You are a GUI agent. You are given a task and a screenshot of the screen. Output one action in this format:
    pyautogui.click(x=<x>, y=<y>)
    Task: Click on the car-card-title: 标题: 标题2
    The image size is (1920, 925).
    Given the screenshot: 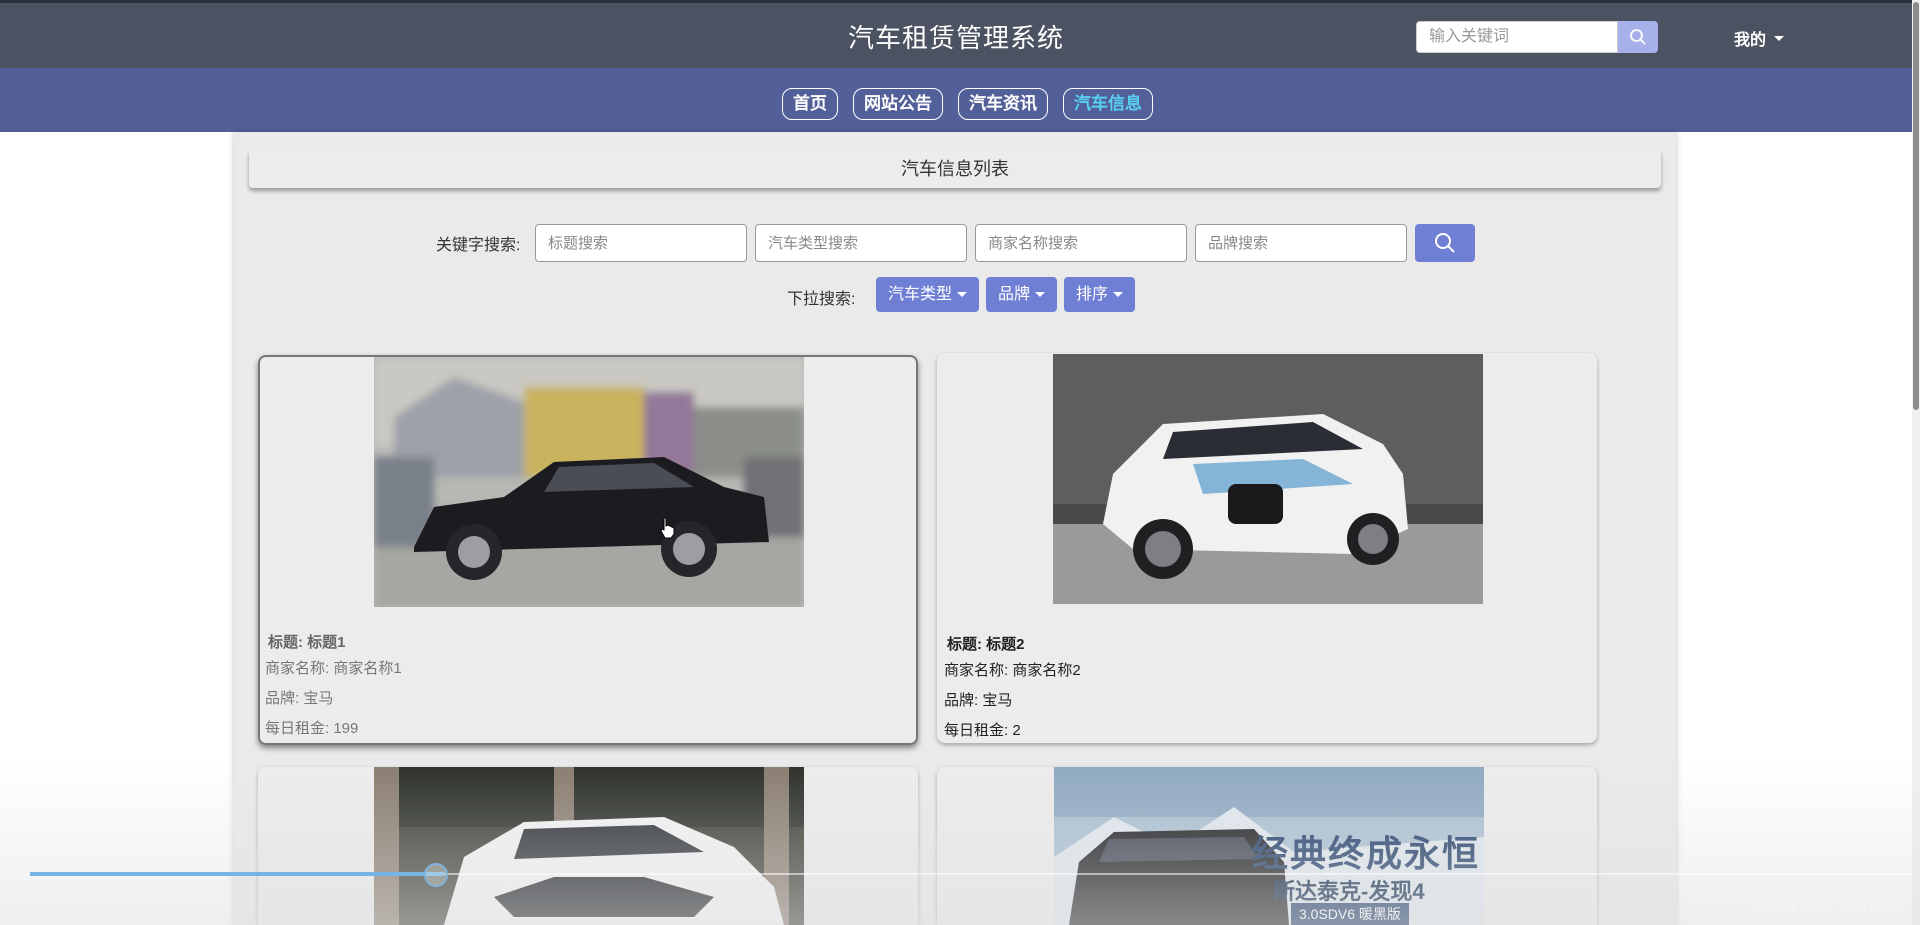 What is the action you would take?
    pyautogui.click(x=986, y=644)
    